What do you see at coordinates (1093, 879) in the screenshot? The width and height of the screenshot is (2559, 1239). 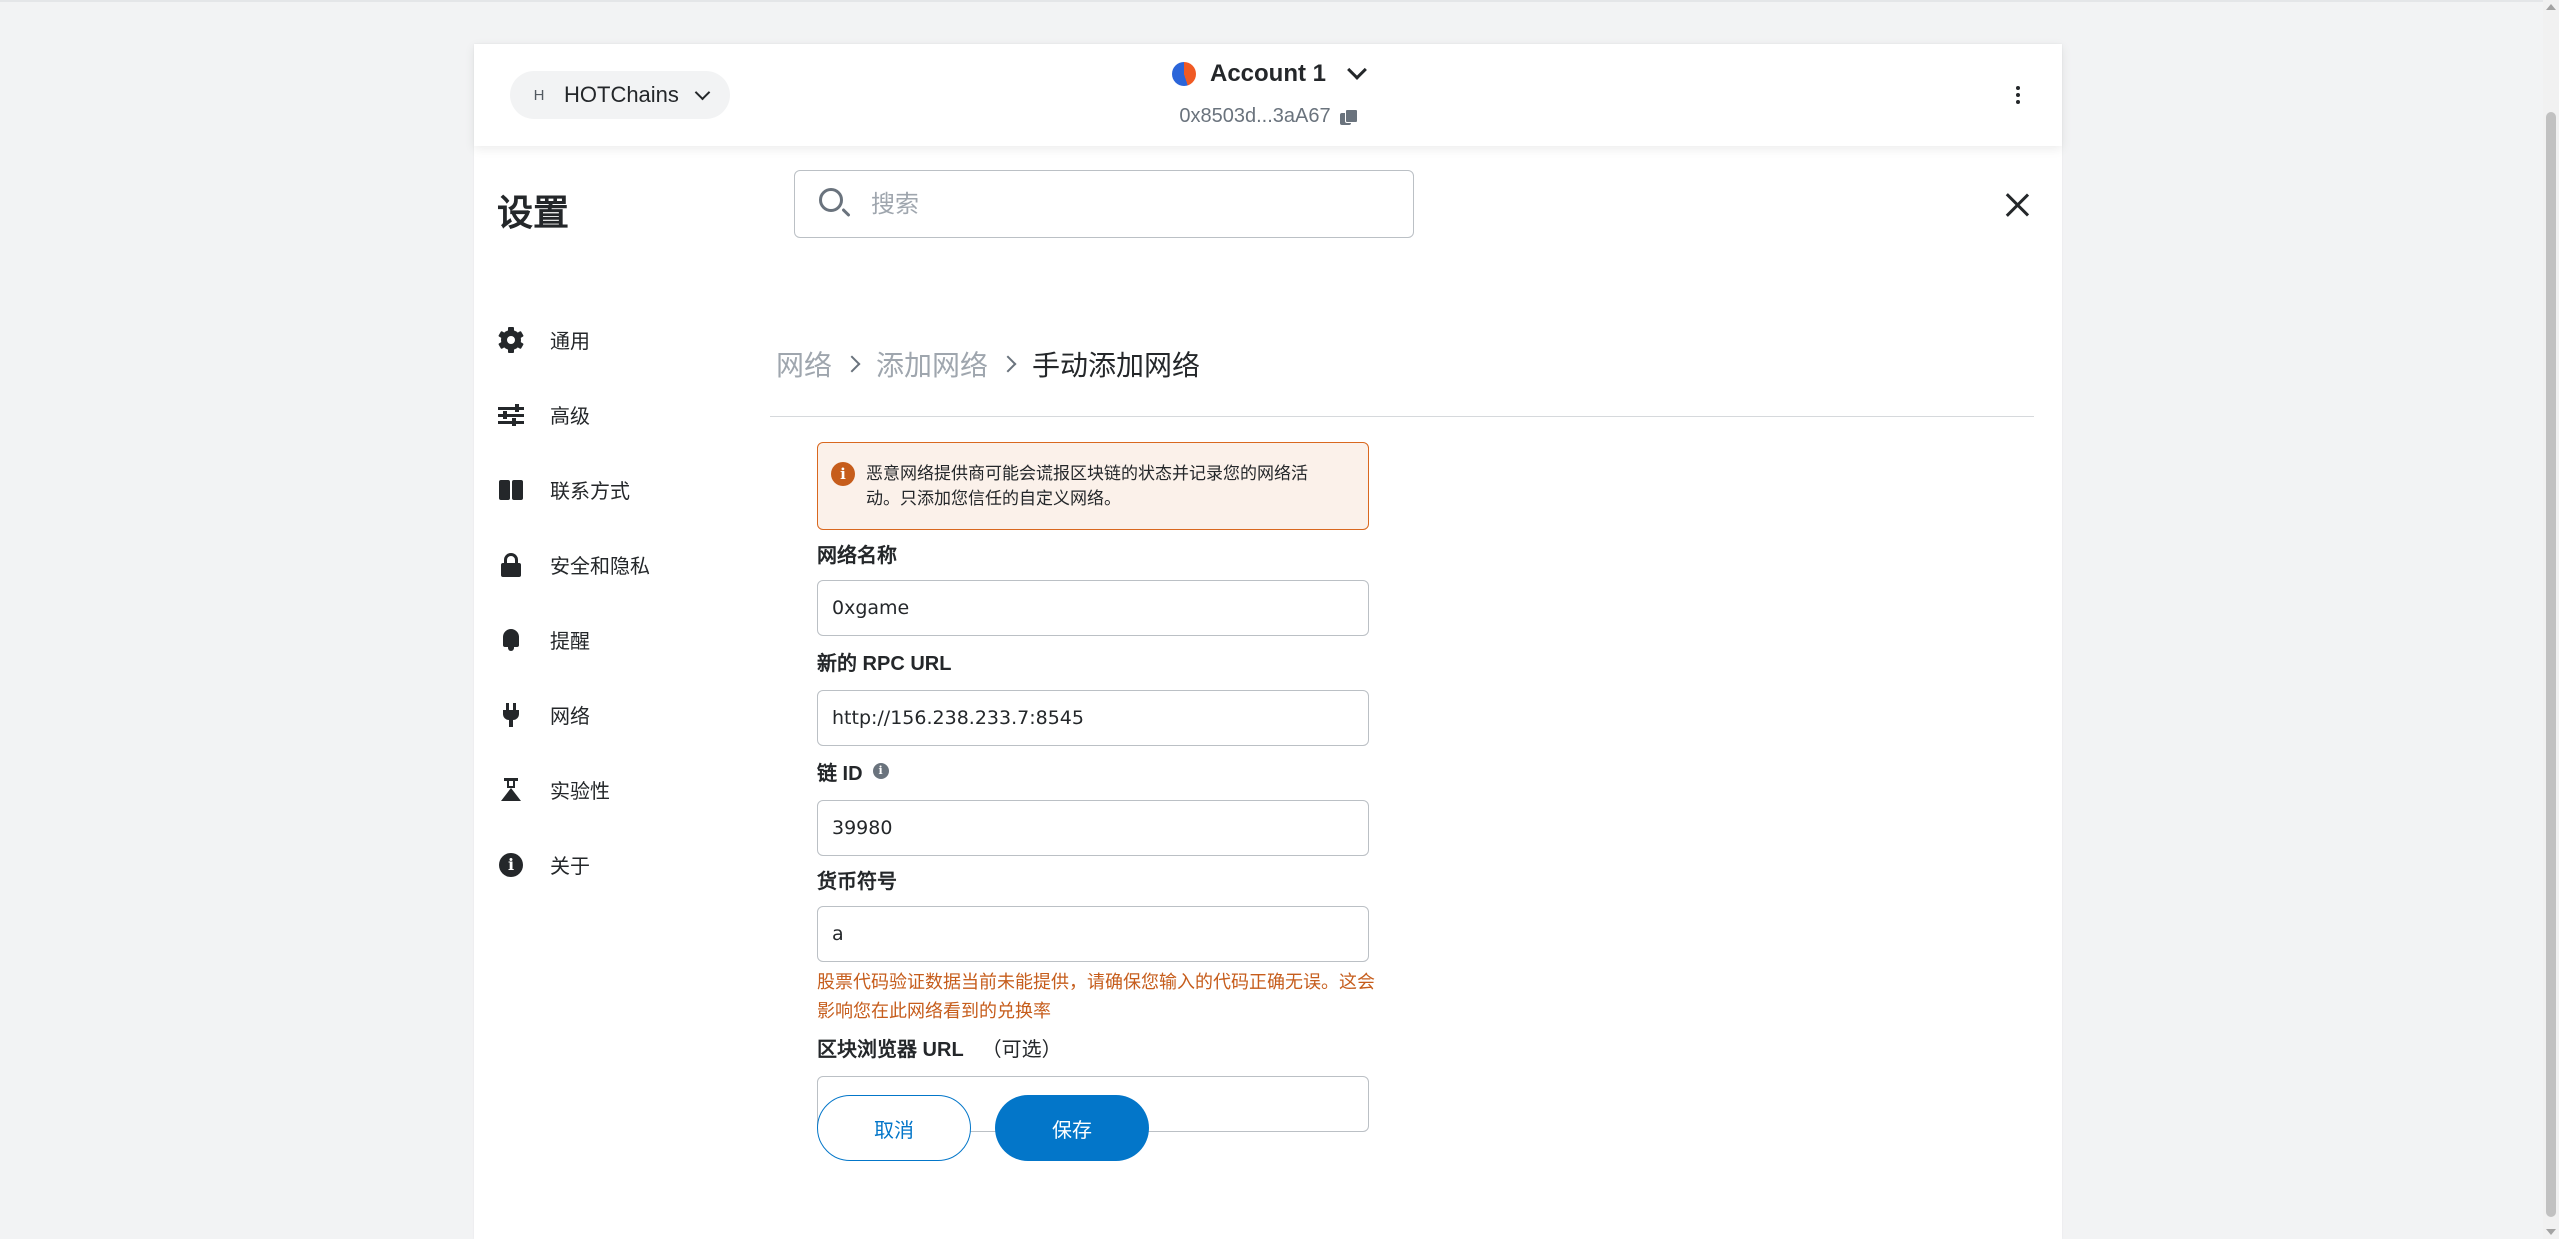 I see `currency-symbol-label: 货币符号` at bounding box center [1093, 879].